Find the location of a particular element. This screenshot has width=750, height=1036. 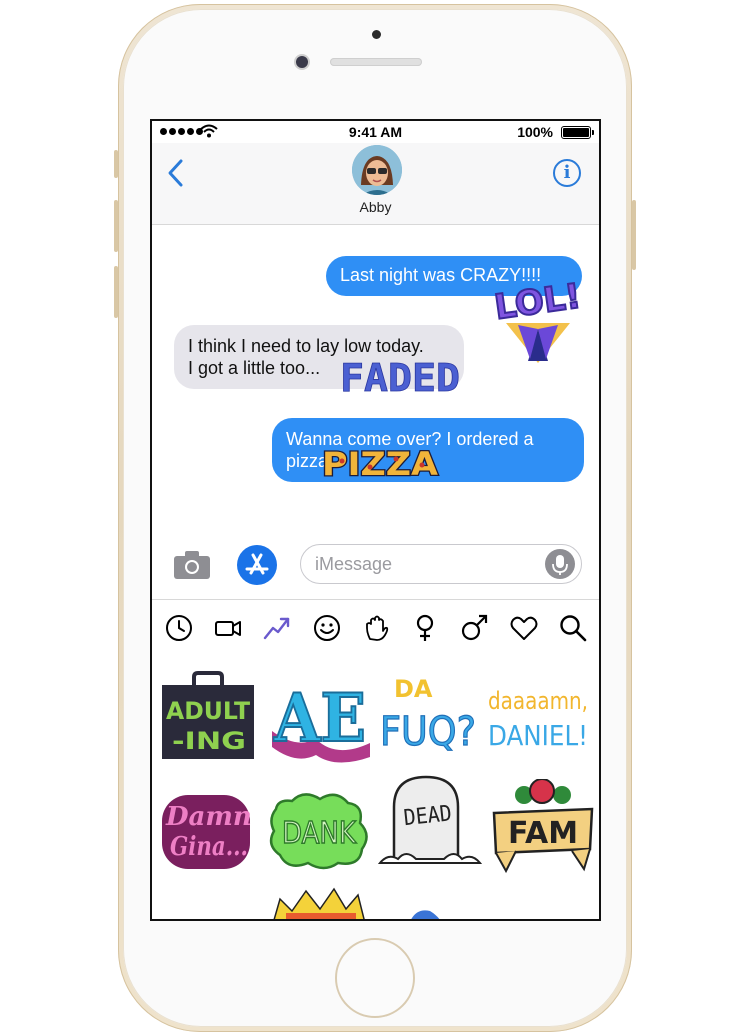

app-store-icon is located at coordinates (257, 564).